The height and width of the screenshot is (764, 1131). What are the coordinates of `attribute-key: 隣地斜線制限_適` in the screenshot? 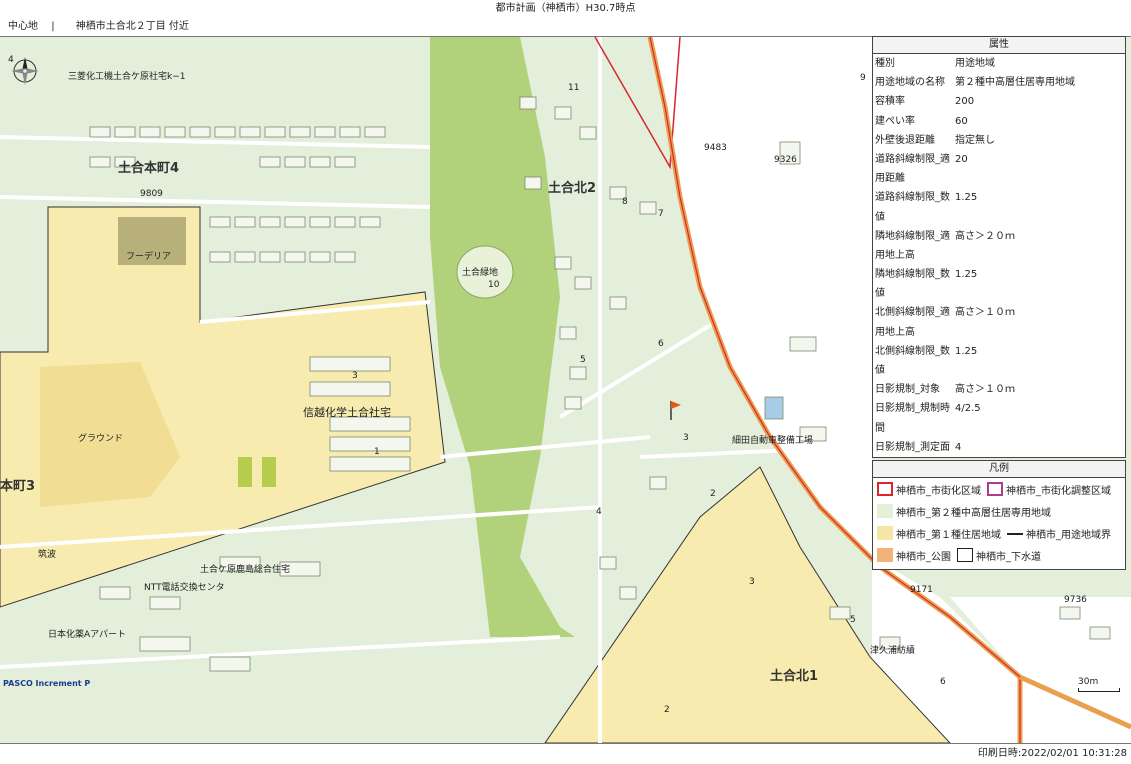 It's located at (912, 236).